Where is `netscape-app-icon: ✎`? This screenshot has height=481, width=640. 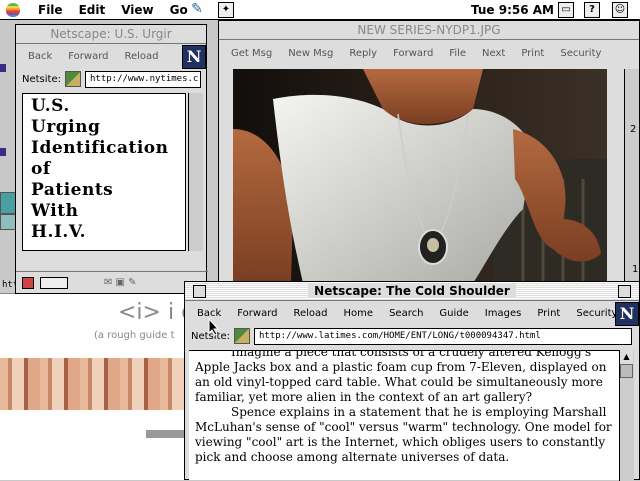 netscape-app-icon: ✎ is located at coordinates (197, 9).